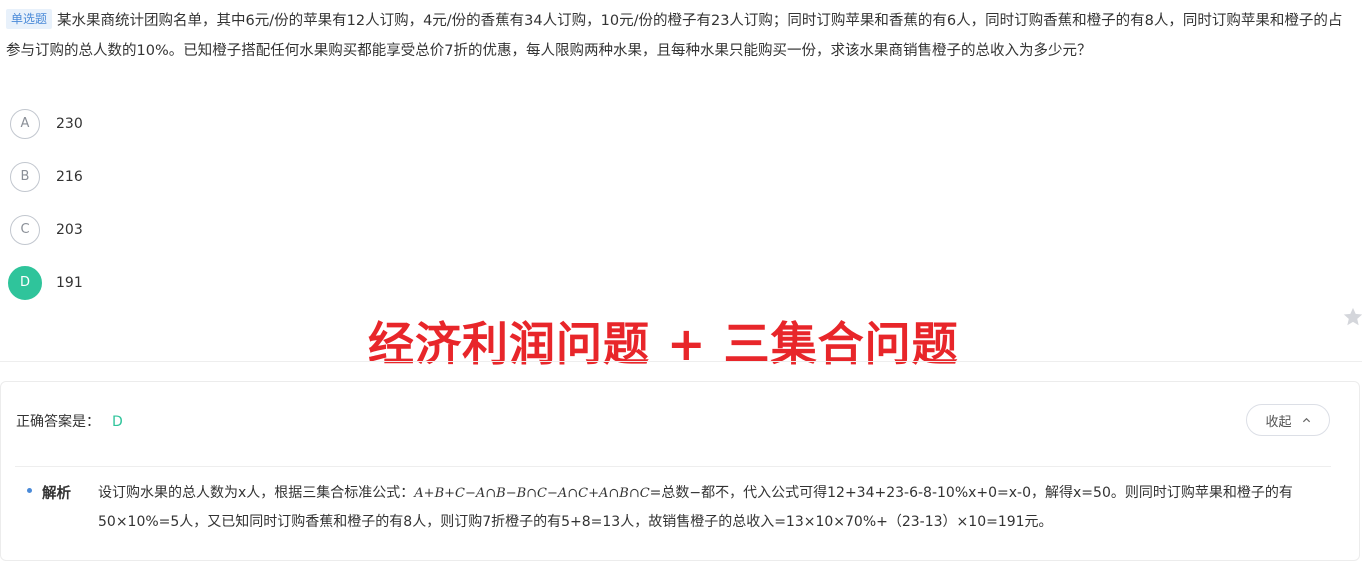 This screenshot has height=561, width=1362. Describe the element at coordinates (46, 176) in the screenshot. I see `option-b: B 216` at that location.